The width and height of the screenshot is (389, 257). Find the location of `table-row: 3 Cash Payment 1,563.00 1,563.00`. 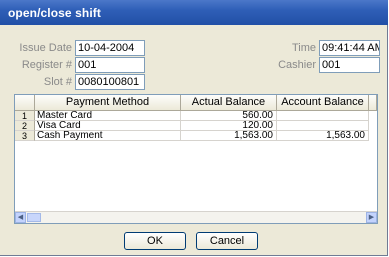

table-row: 3 Cash Payment 1,563.00 1,563.00 is located at coordinates (196, 136).